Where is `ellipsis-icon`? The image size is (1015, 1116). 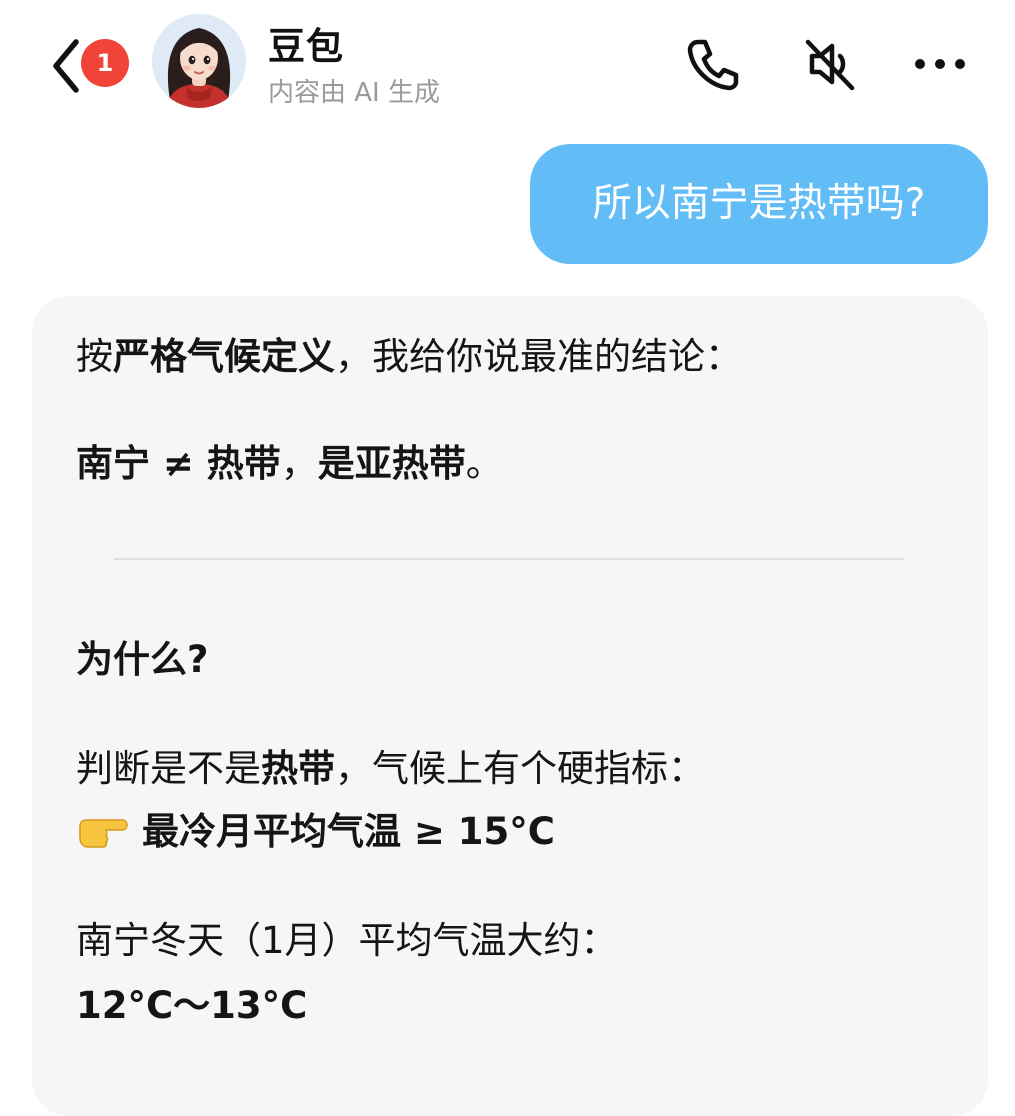
ellipsis-icon is located at coordinates (940, 64).